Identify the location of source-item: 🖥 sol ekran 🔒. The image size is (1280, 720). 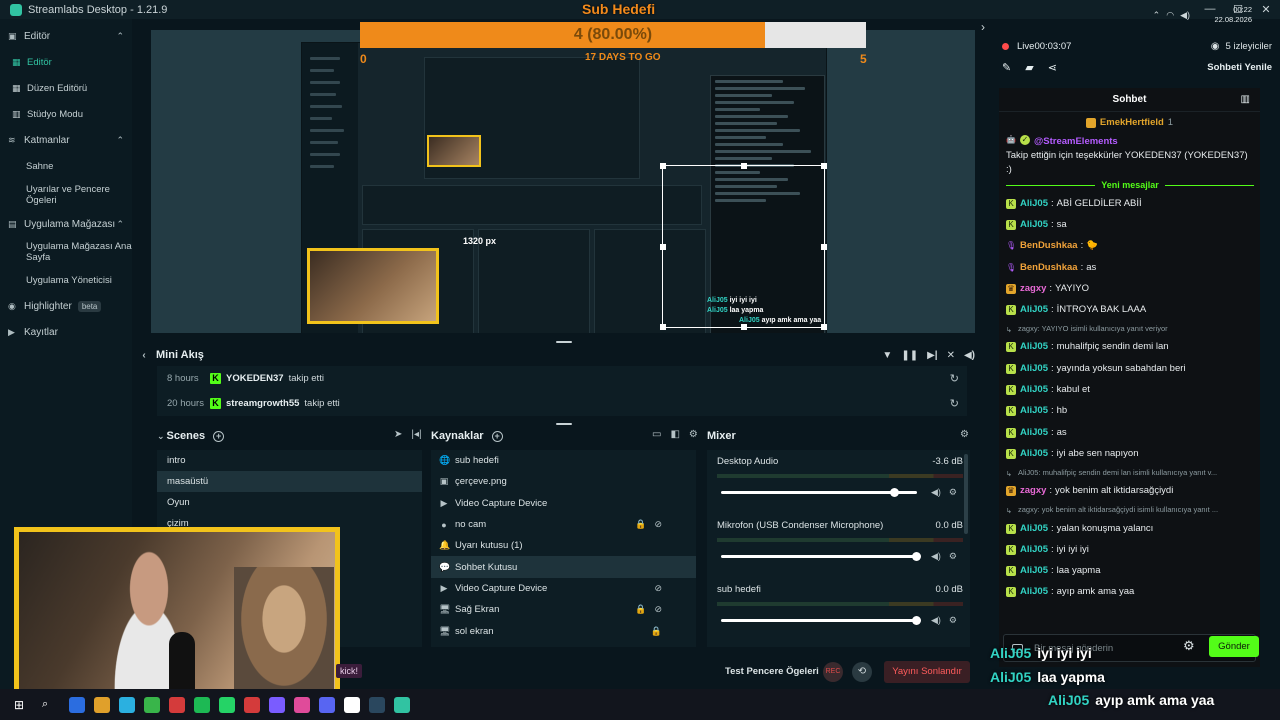
(563, 630).